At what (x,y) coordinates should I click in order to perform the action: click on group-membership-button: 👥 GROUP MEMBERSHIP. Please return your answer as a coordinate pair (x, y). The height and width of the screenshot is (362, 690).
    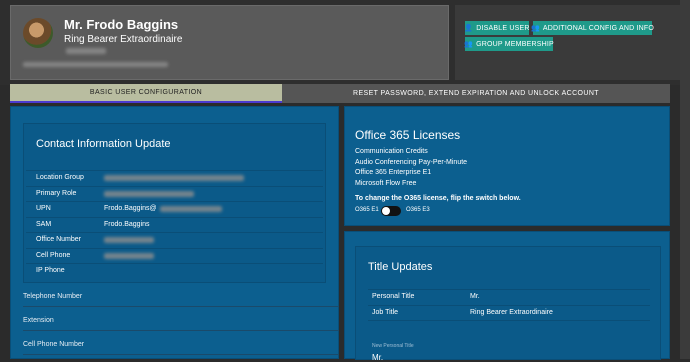
    Looking at the image, I should click on (509, 44).